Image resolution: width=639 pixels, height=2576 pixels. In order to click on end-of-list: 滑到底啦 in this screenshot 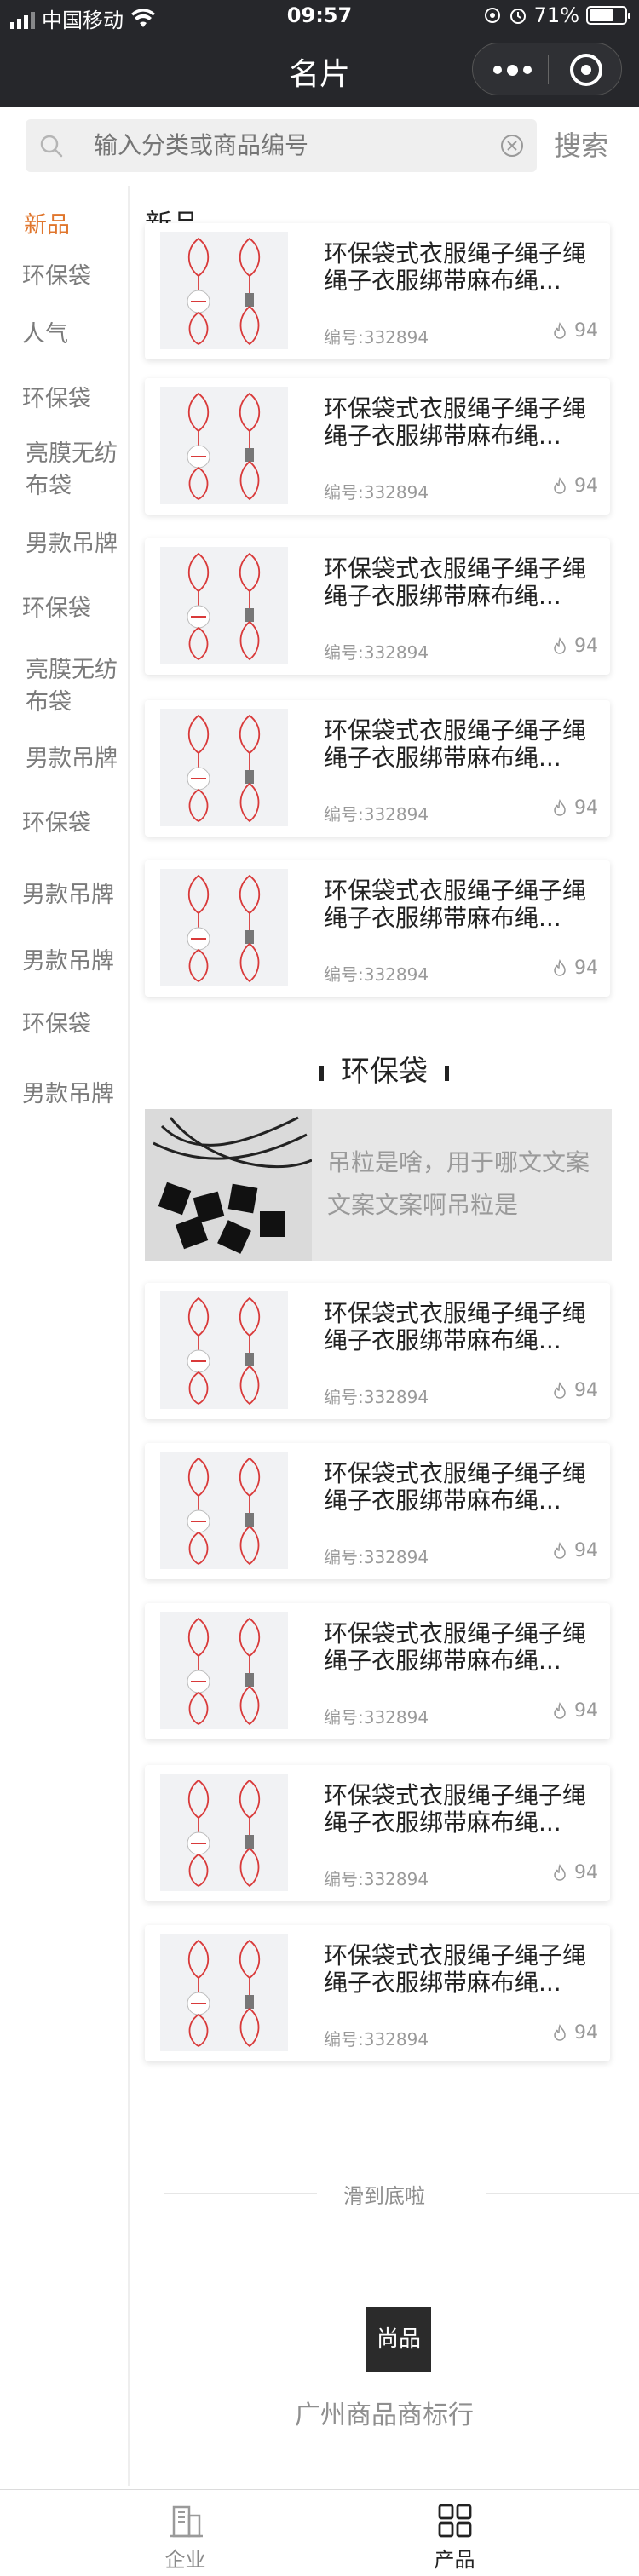, I will do `click(384, 2193)`.